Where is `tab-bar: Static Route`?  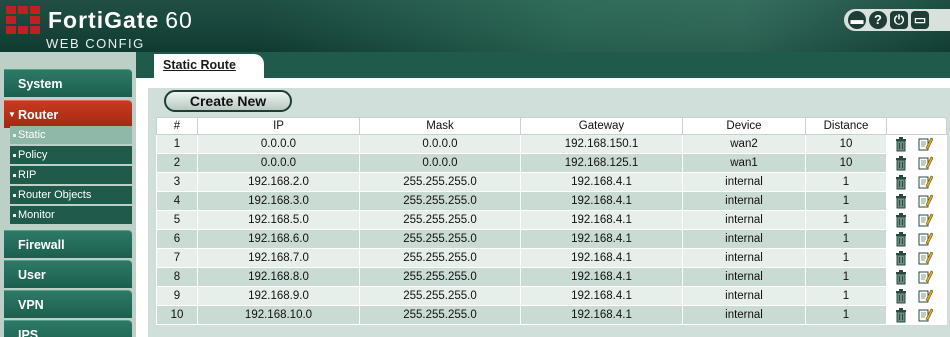 tab-bar: Static Route is located at coordinates (543, 65).